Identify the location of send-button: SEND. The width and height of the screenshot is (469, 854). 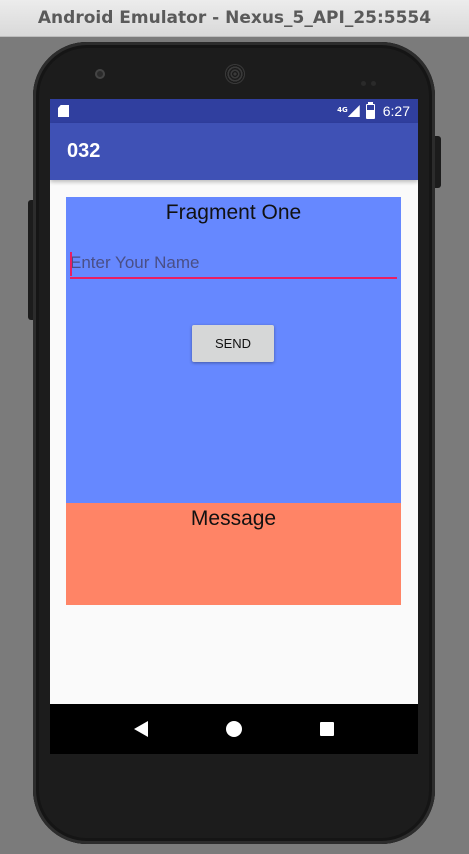
(233, 343).